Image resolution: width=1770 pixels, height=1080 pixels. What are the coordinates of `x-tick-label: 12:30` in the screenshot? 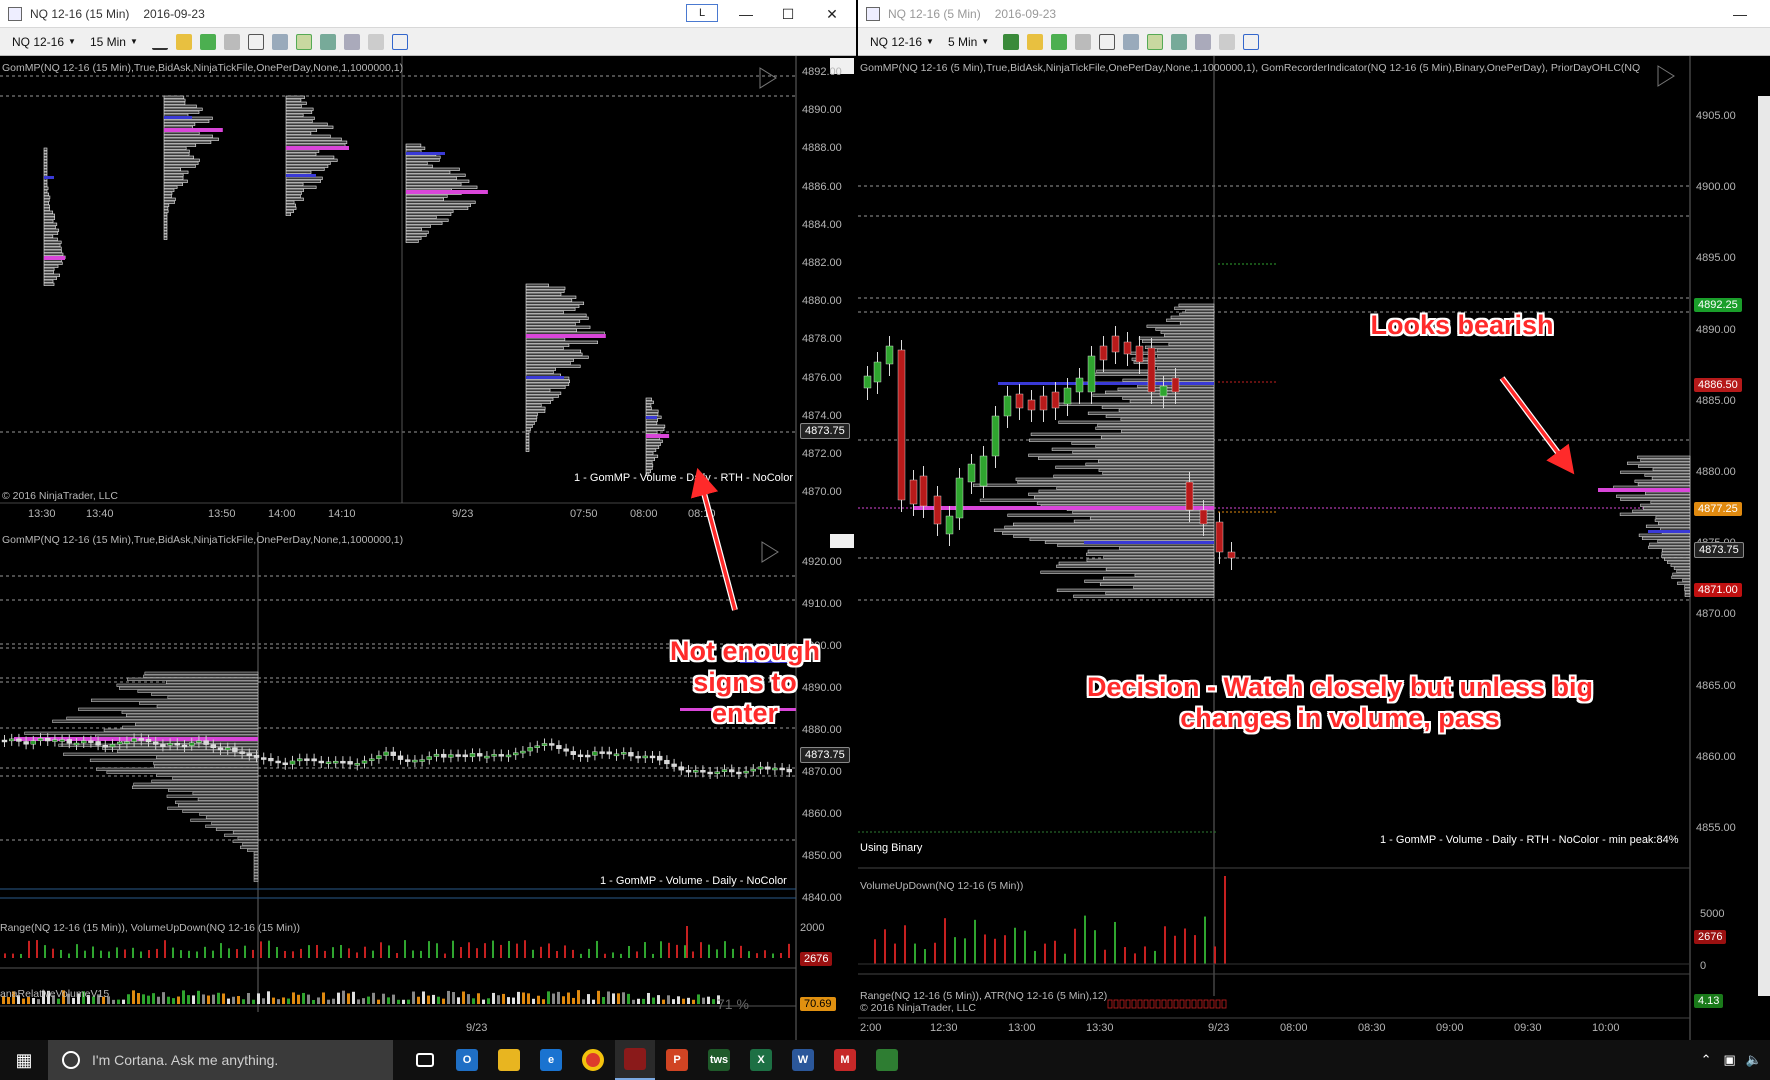 It's located at (944, 1028).